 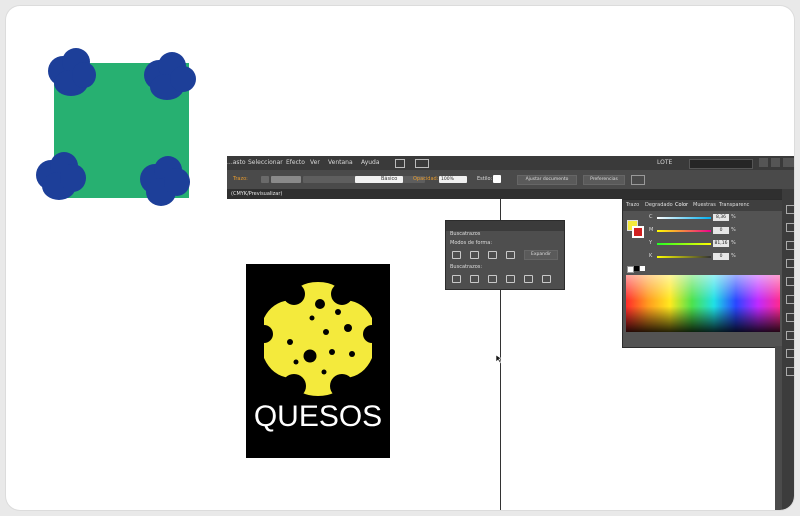 What do you see at coordinates (474, 255) in the screenshot?
I see `minus-front-icon` at bounding box center [474, 255].